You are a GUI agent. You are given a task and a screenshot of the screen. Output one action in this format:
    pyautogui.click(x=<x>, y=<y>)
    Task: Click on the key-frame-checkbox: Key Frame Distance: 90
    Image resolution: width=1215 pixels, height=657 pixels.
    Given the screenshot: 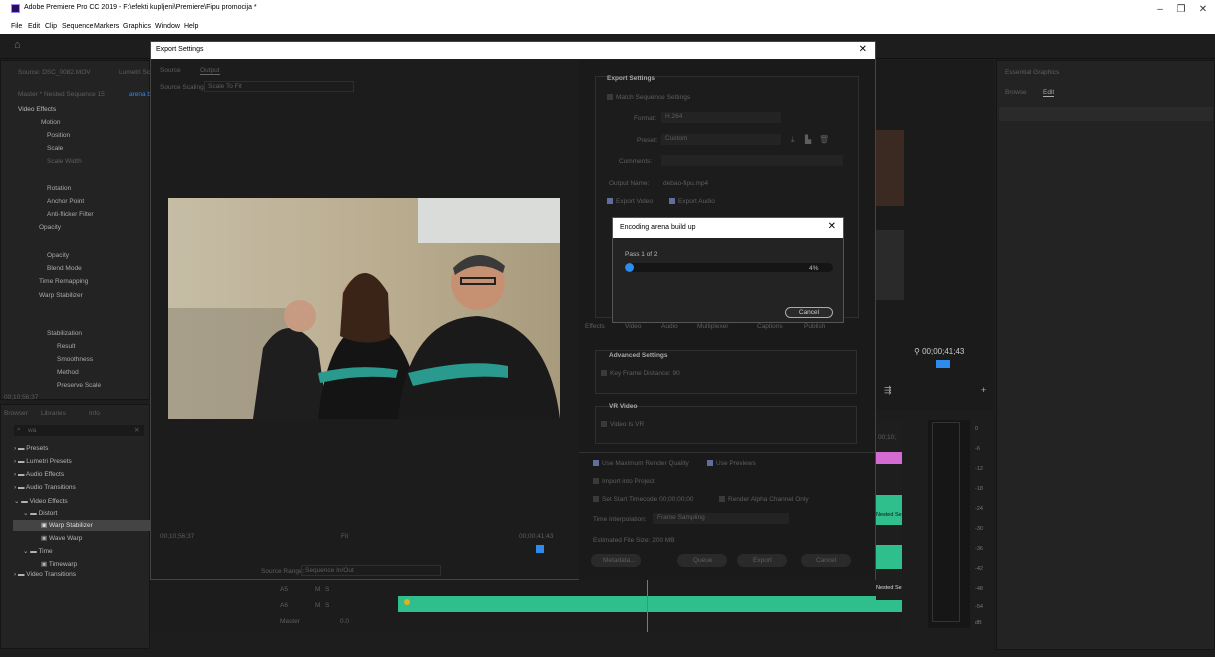 What is the action you would take?
    pyautogui.click(x=640, y=373)
    